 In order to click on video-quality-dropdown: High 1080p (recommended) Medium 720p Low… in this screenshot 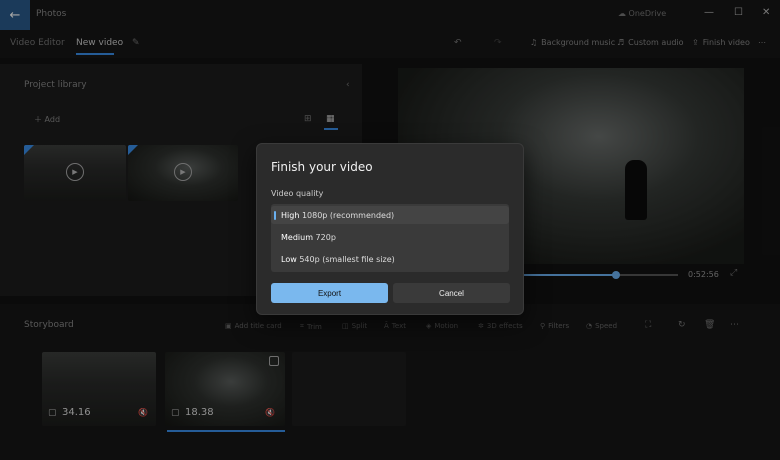, I will do `click(390, 238)`.